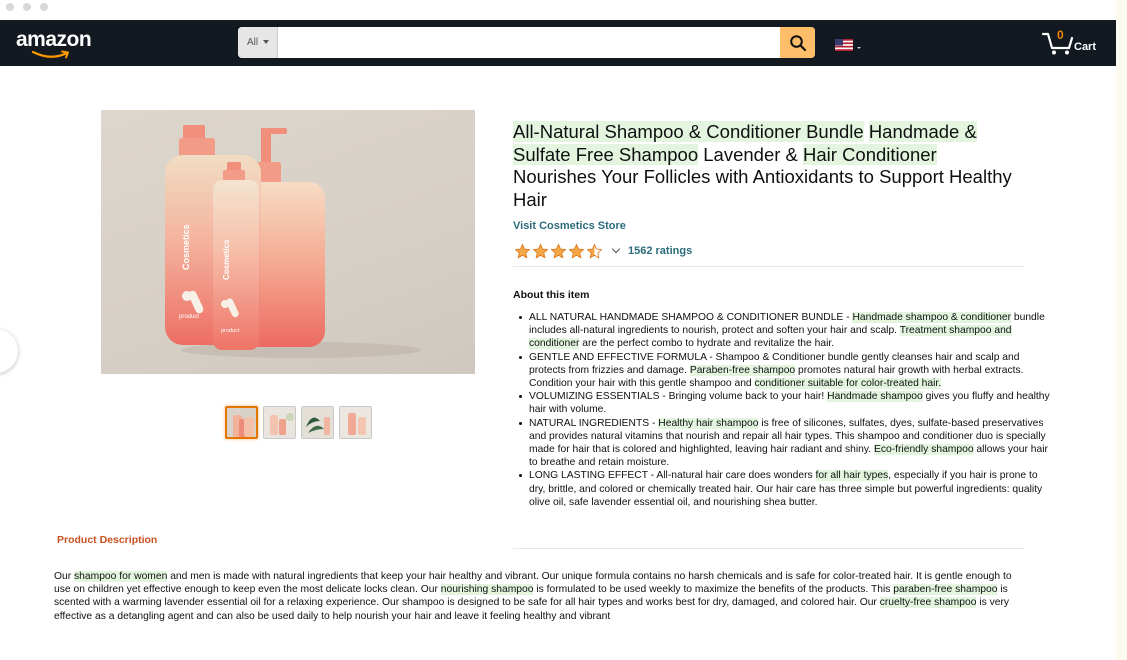 The image size is (1127, 660). I want to click on us-flag-icon, so click(848, 45).